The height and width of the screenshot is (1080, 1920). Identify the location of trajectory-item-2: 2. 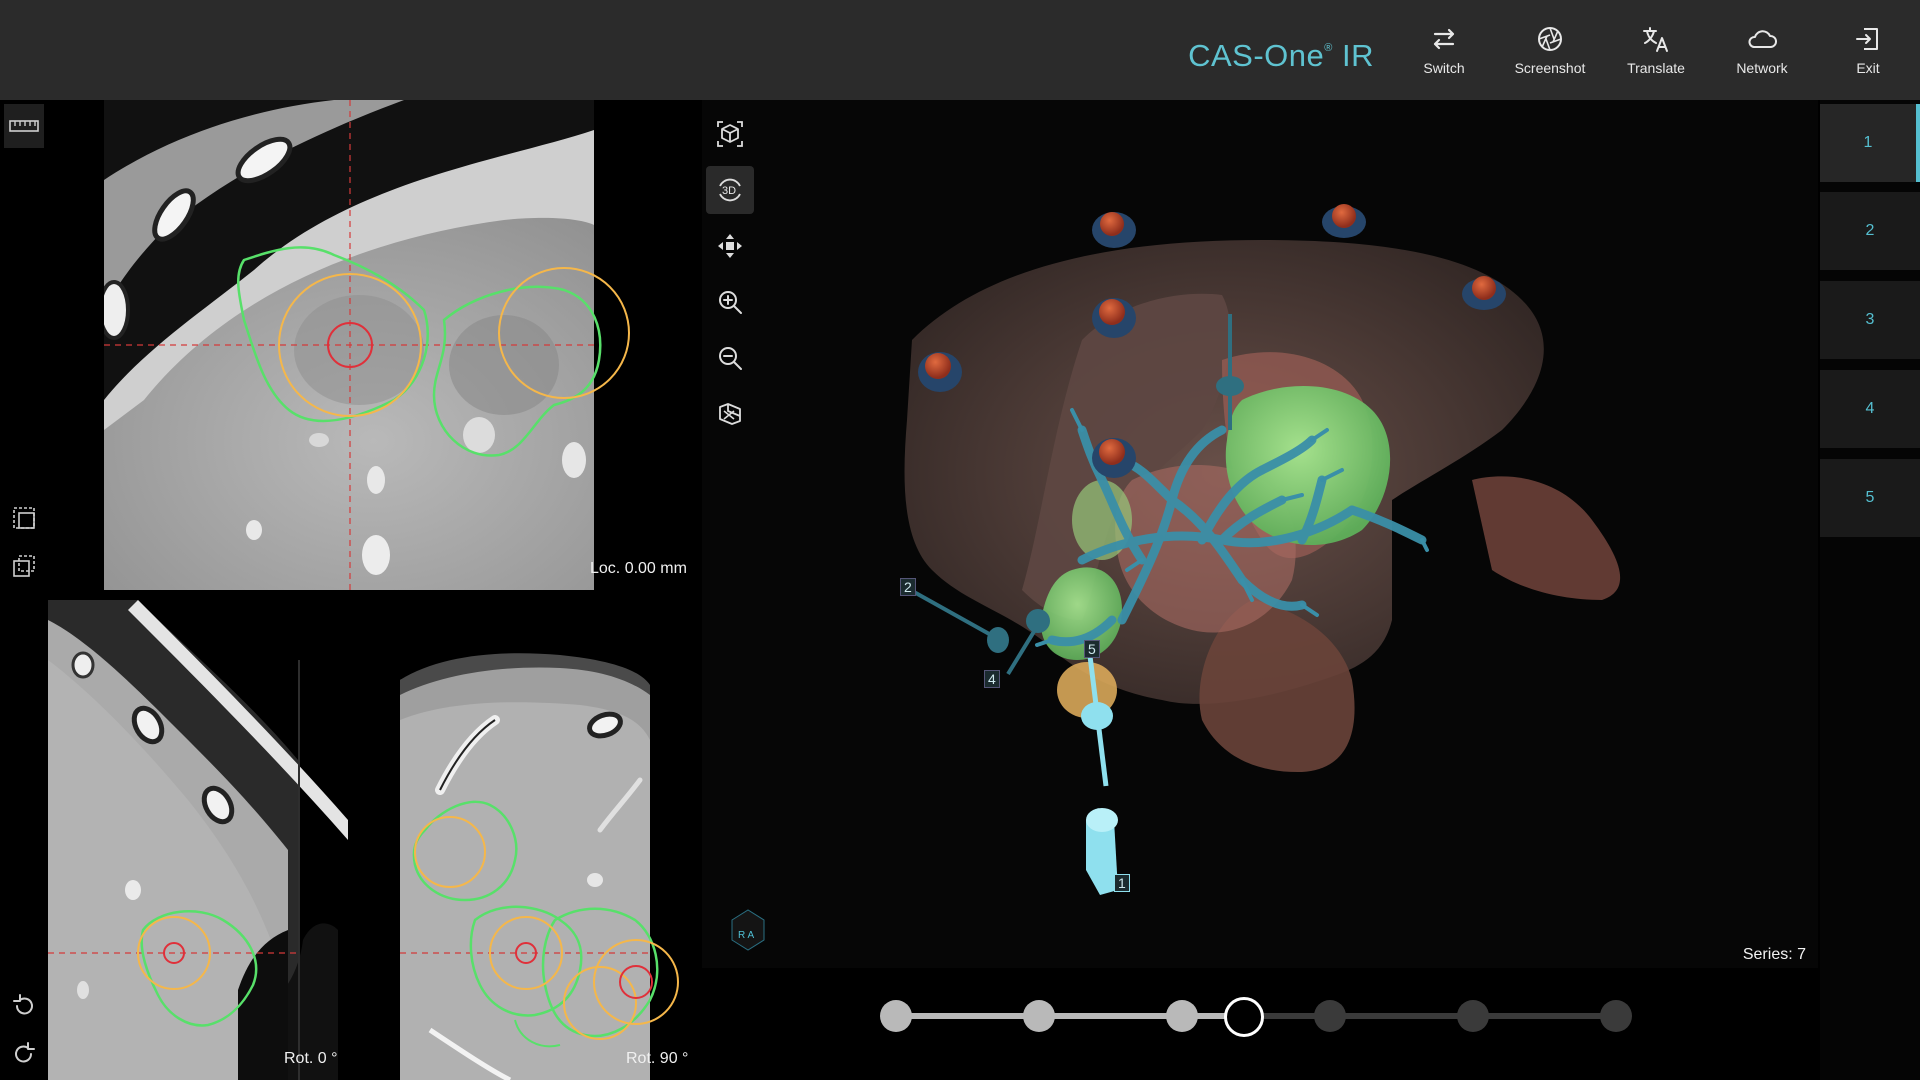
(1870, 231).